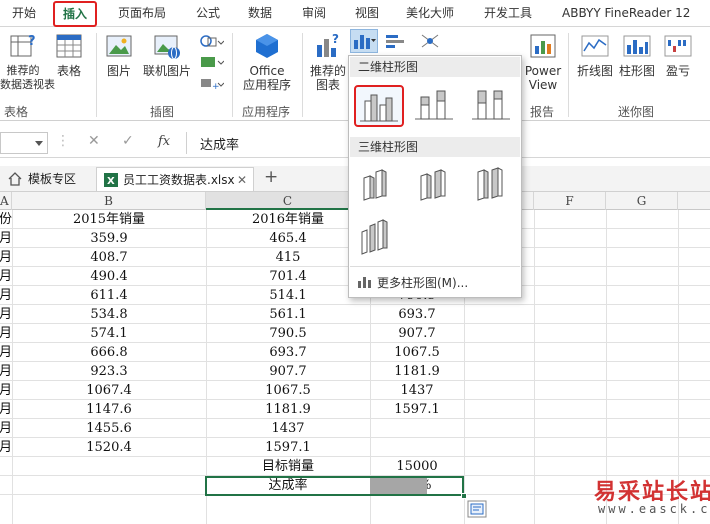 The image size is (710, 524). Describe the element at coordinates (367, 13) in the screenshot. I see `tab-view: 视图` at that location.